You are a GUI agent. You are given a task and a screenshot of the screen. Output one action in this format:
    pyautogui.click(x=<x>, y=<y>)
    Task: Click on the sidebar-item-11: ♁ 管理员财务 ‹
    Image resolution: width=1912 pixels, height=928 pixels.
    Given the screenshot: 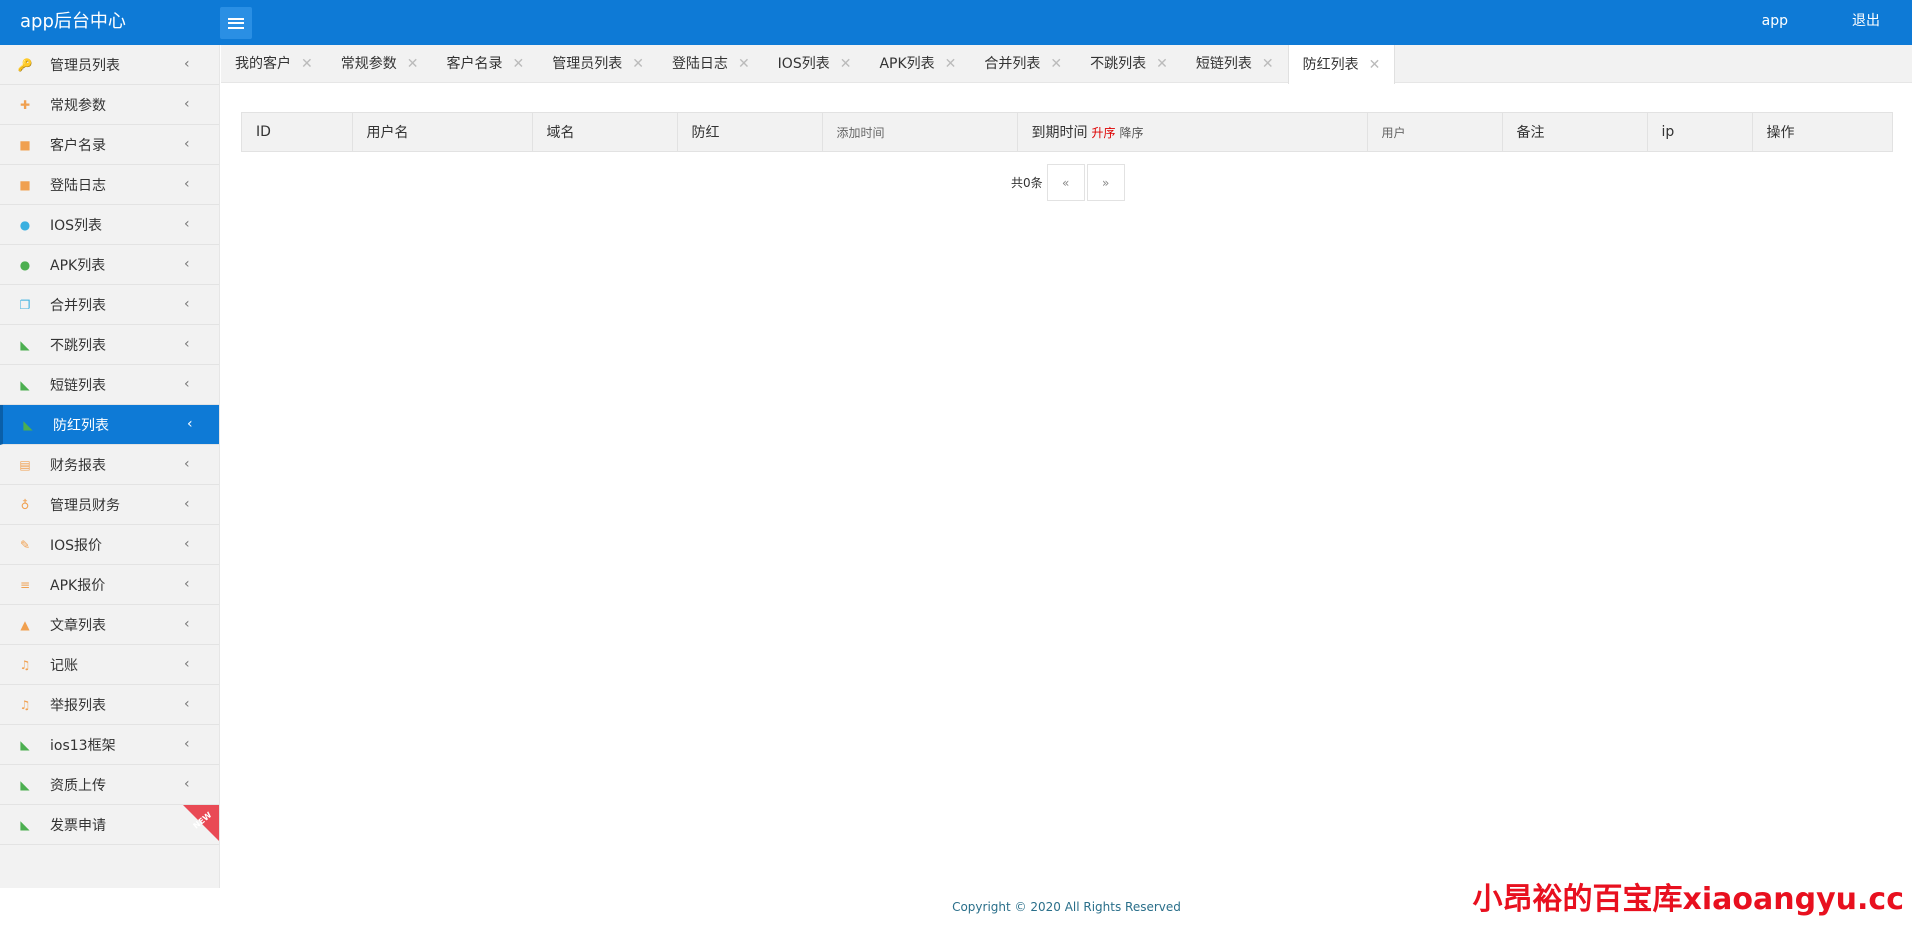 What is the action you would take?
    pyautogui.click(x=109, y=505)
    